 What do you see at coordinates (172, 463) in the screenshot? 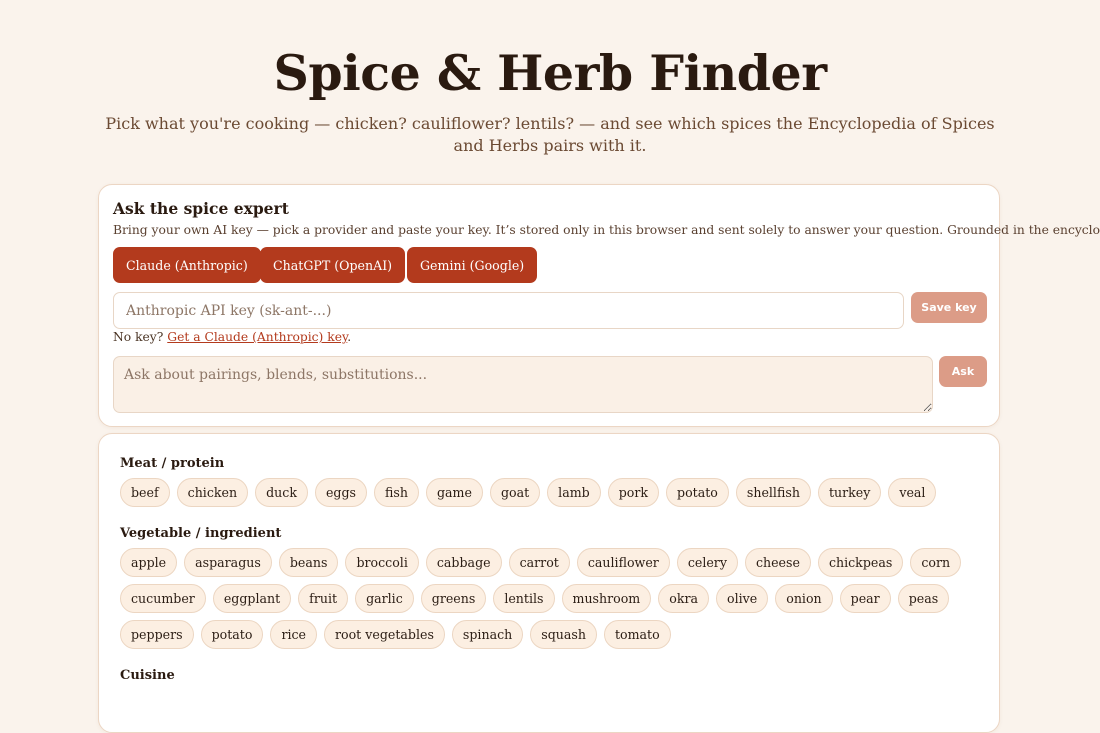
I see `category-title: Meat / protein` at bounding box center [172, 463].